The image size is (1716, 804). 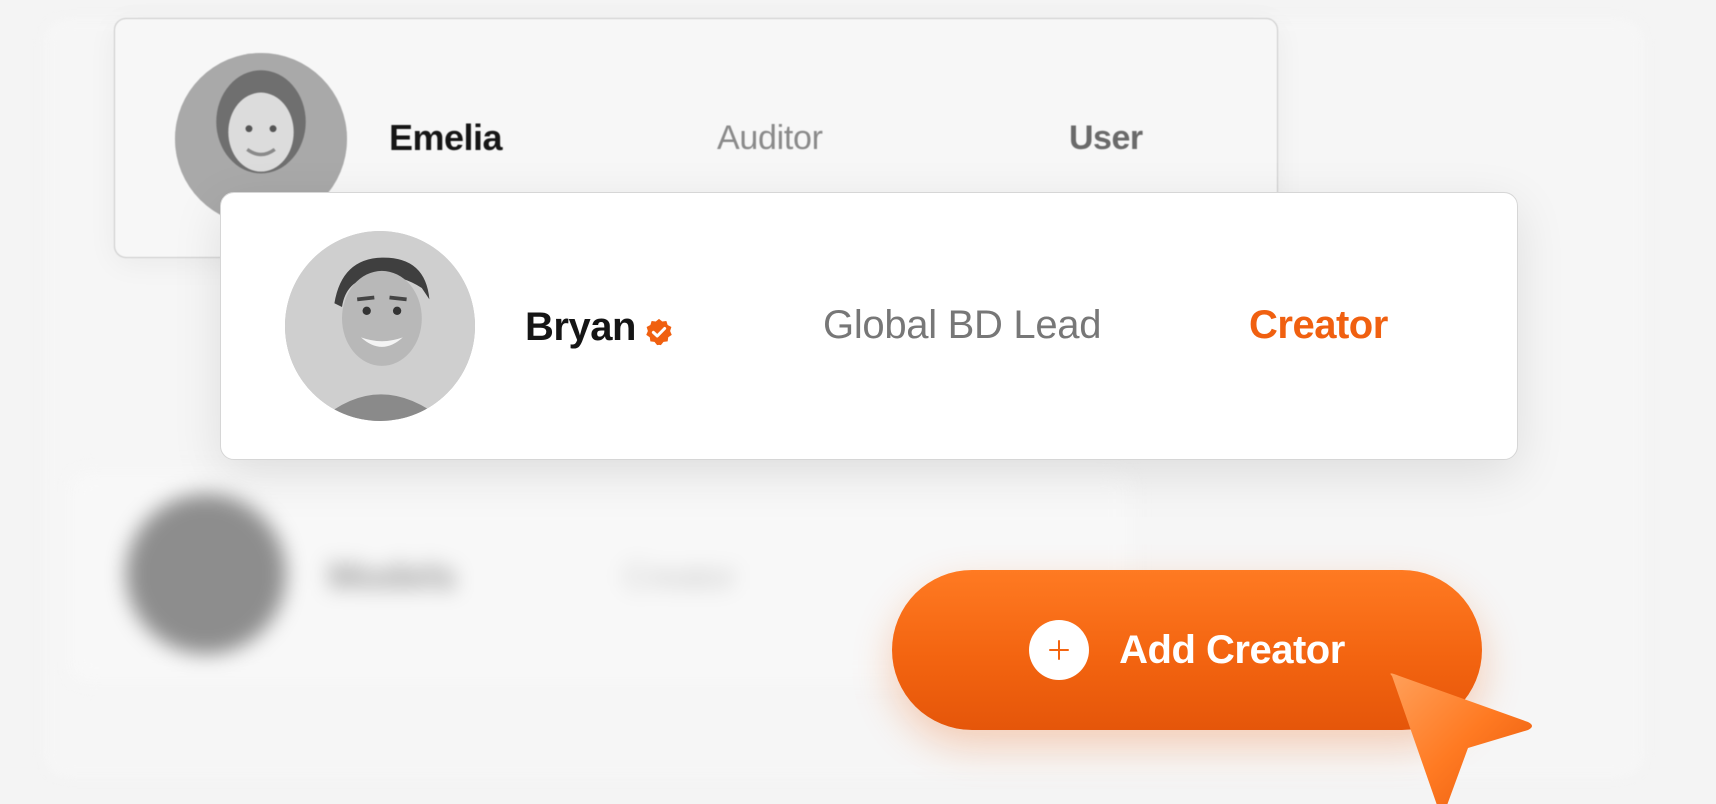 I want to click on member-role: Creator, so click(x=680, y=577).